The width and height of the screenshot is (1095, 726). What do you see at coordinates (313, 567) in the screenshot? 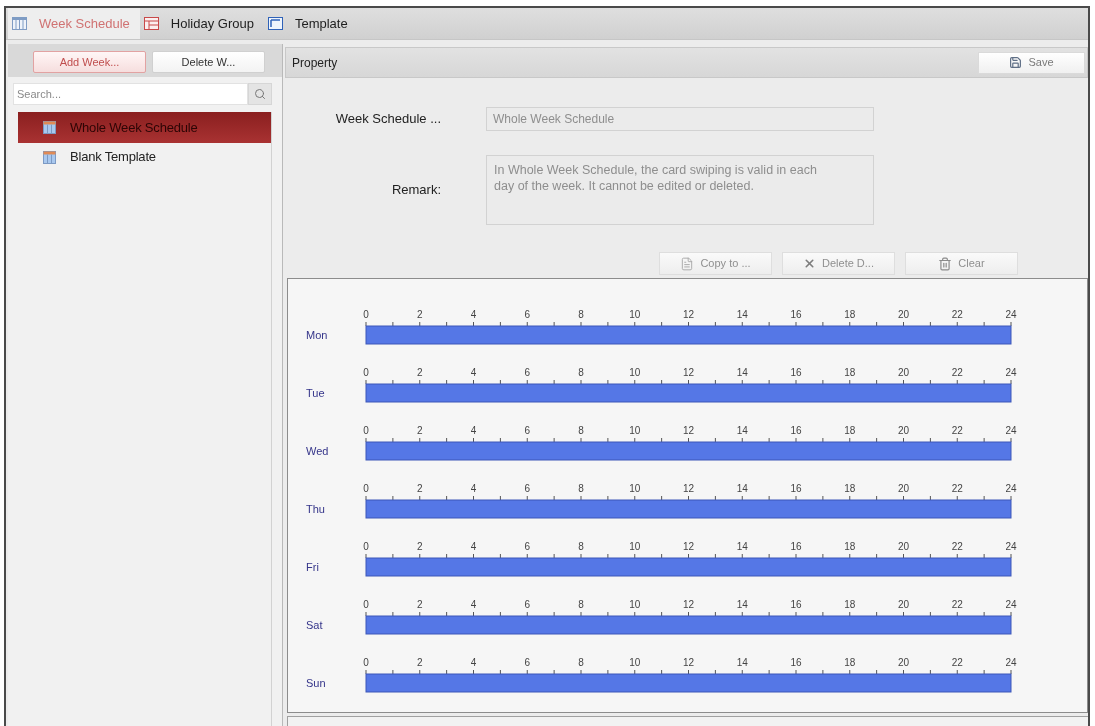
I see `day-label: Fri` at bounding box center [313, 567].